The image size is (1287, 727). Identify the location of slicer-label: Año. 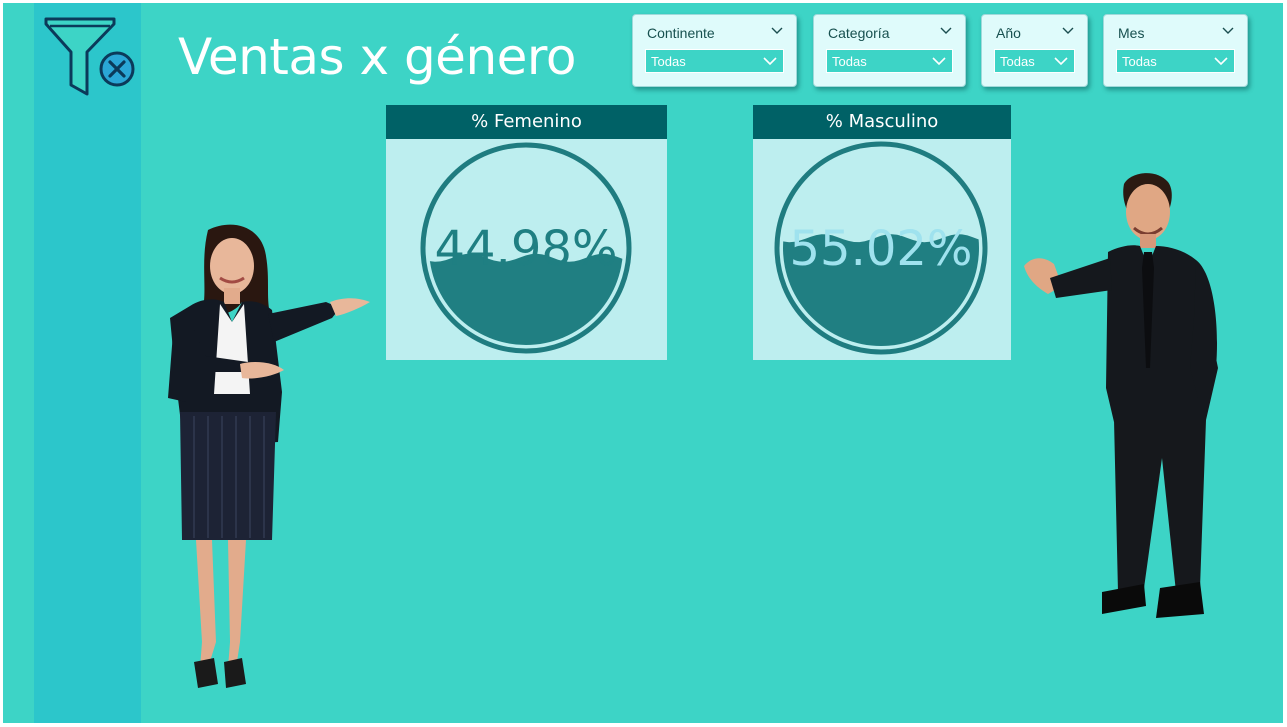
(1008, 33).